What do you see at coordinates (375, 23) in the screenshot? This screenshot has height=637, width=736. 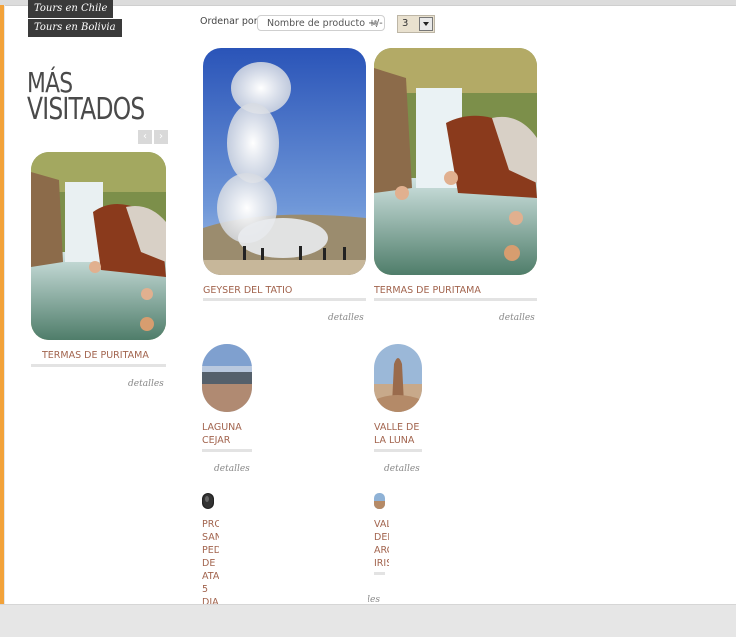 I see `sort-caret-icon: ♣` at bounding box center [375, 23].